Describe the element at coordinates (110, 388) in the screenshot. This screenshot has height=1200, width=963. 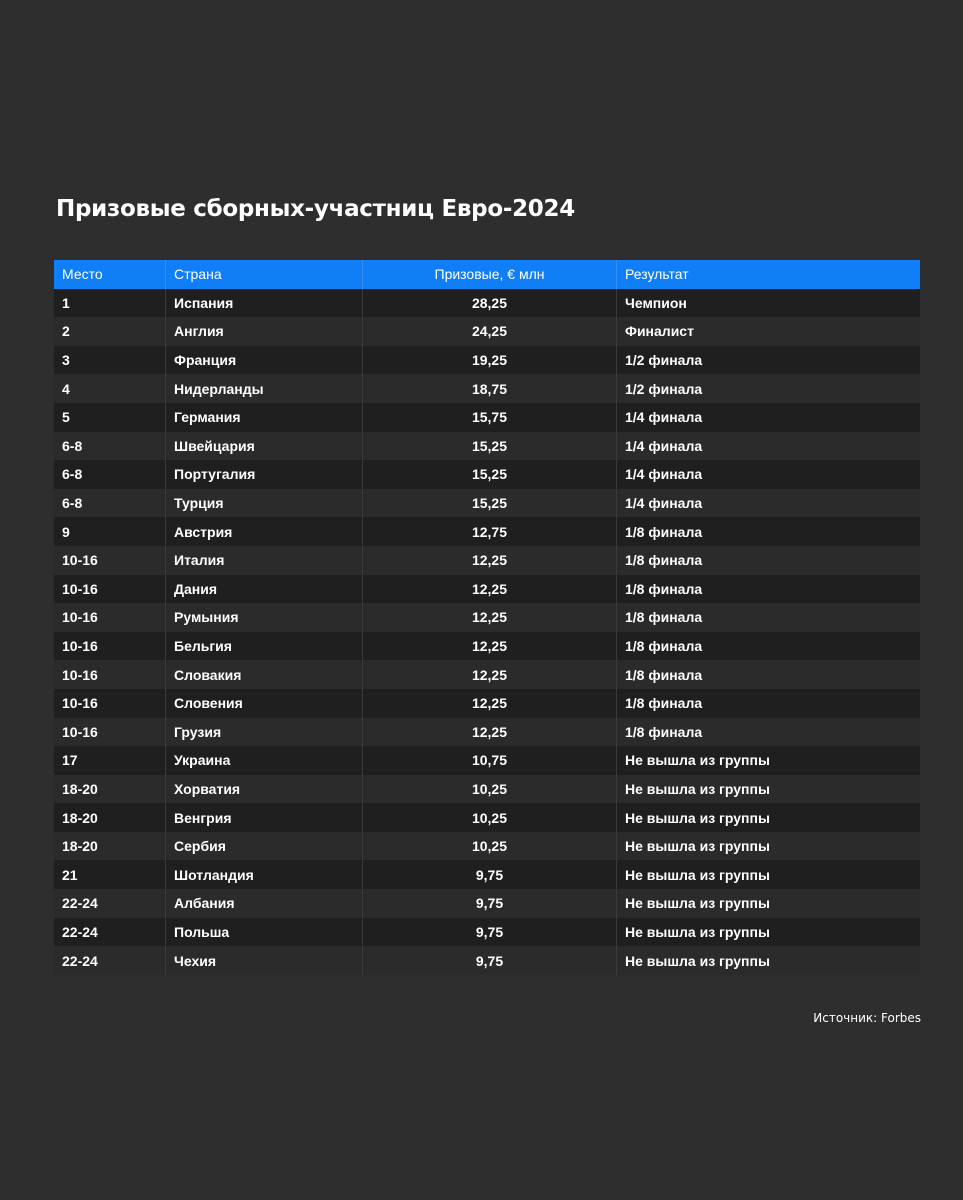
I see `cell-place: 4` at that location.